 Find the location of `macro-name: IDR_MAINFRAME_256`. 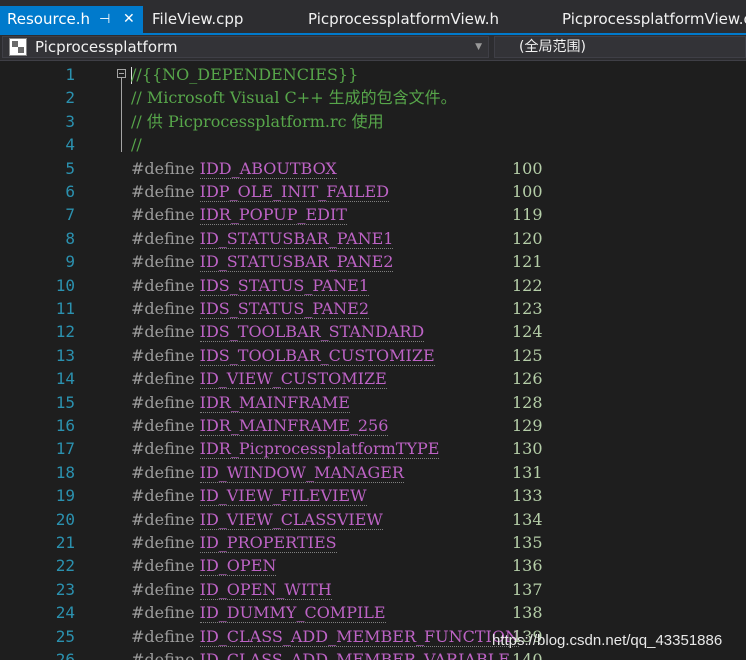

macro-name: IDR_MAINFRAME_256 is located at coordinates (294, 426).